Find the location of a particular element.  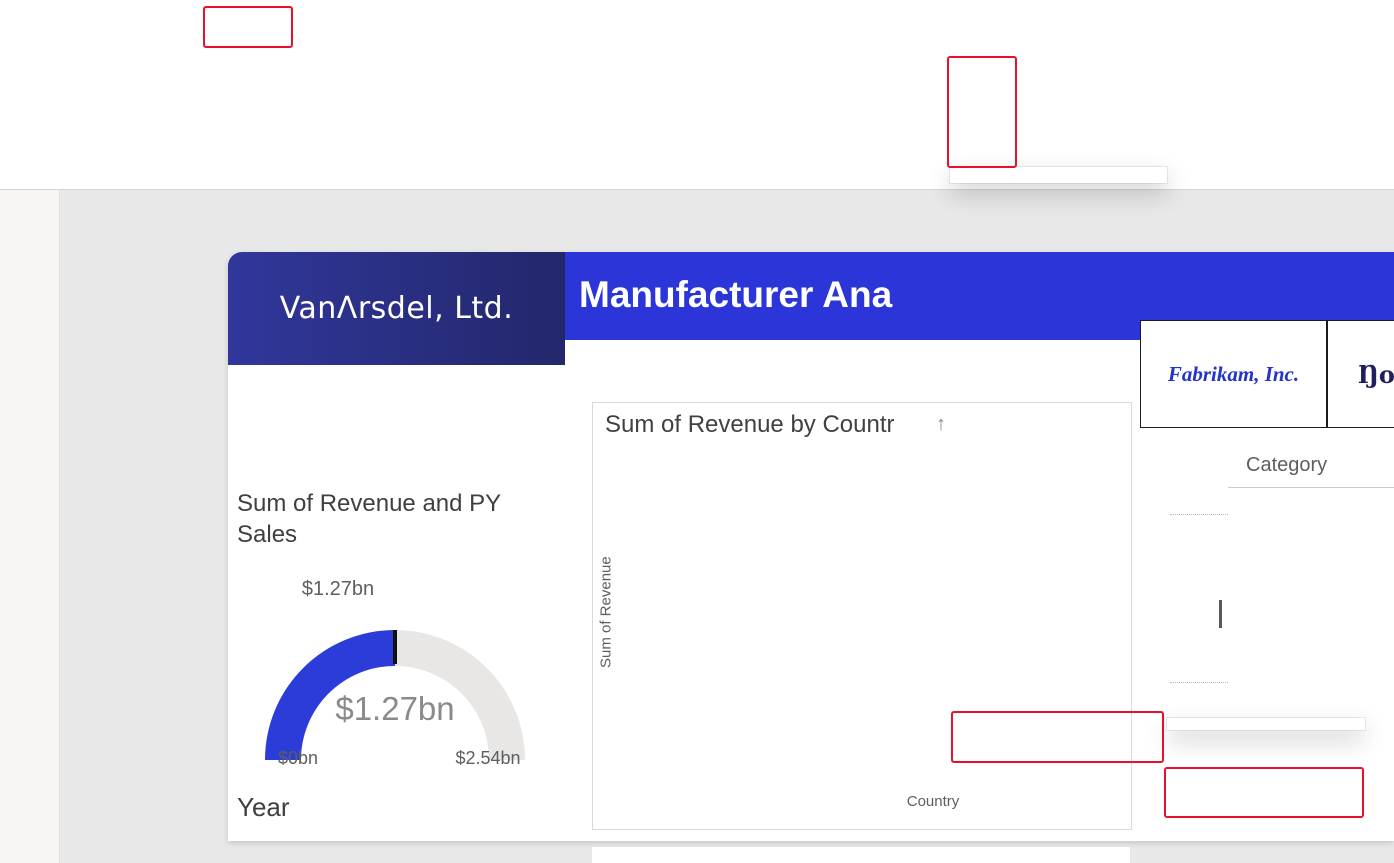

gauge-visual: $1.27bn is located at coordinates (395, 695).